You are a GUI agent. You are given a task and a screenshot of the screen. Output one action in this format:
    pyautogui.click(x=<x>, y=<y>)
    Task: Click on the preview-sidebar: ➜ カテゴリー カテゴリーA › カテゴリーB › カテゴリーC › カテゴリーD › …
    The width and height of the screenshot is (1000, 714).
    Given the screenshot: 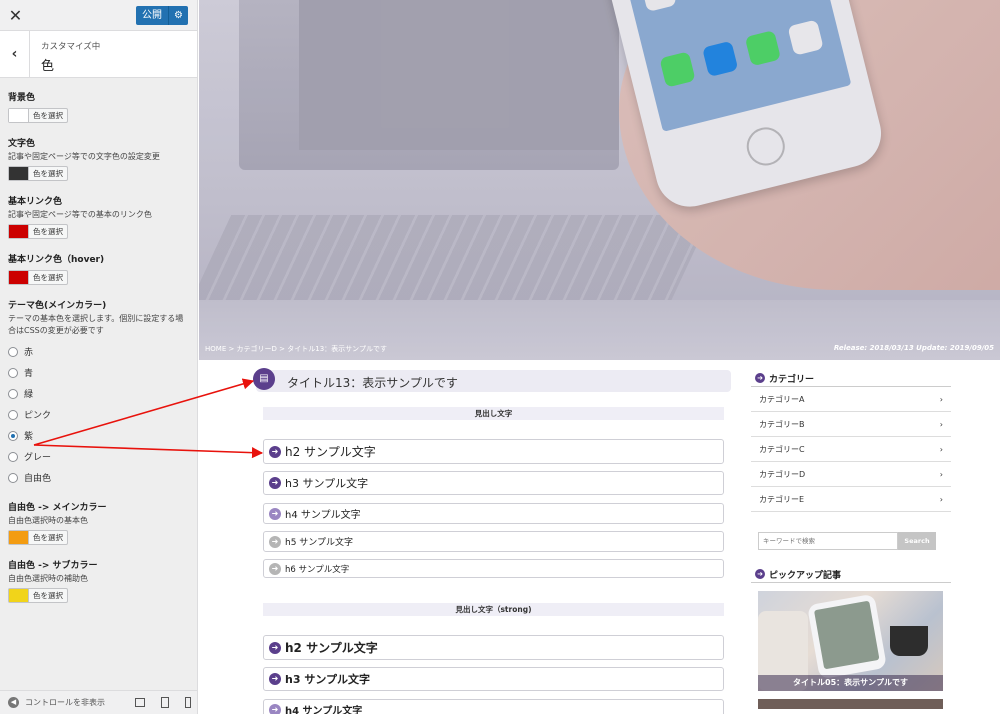 What is the action you would take?
    pyautogui.click(x=851, y=539)
    